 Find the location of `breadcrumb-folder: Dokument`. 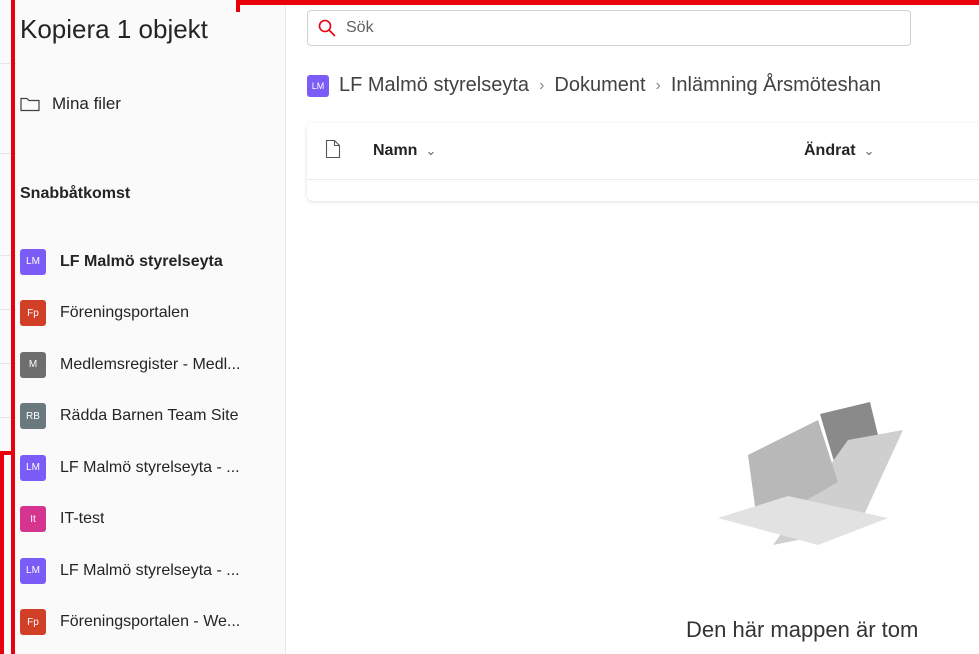

breadcrumb-folder: Dokument is located at coordinates (599, 85).